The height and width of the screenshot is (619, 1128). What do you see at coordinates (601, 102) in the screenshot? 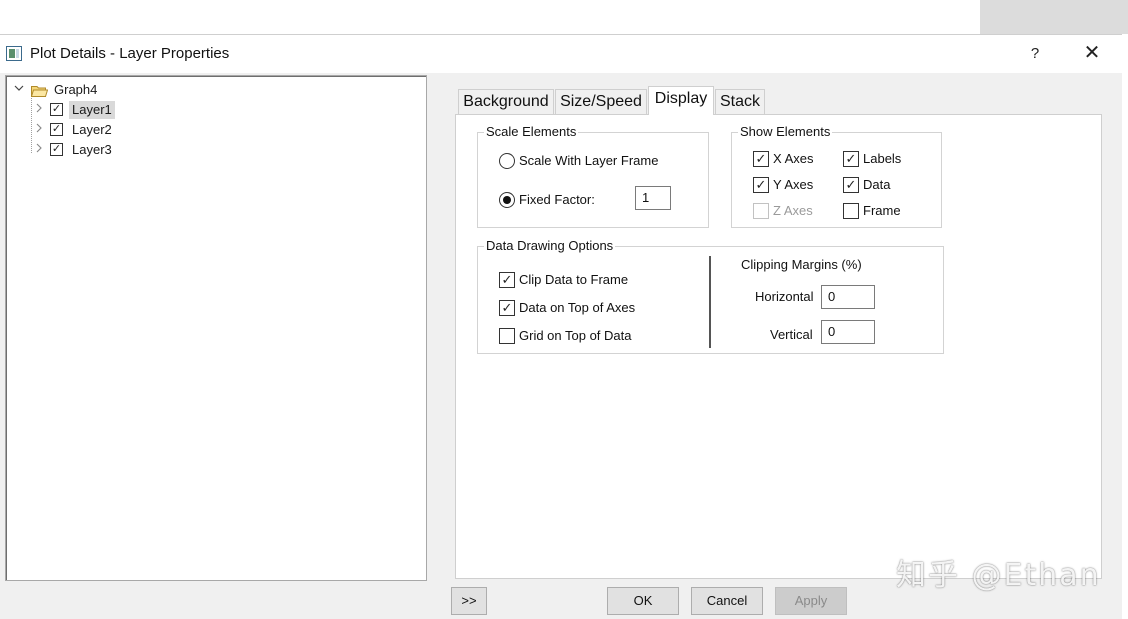
I see `tab-size-speed: Size/Speed` at bounding box center [601, 102].